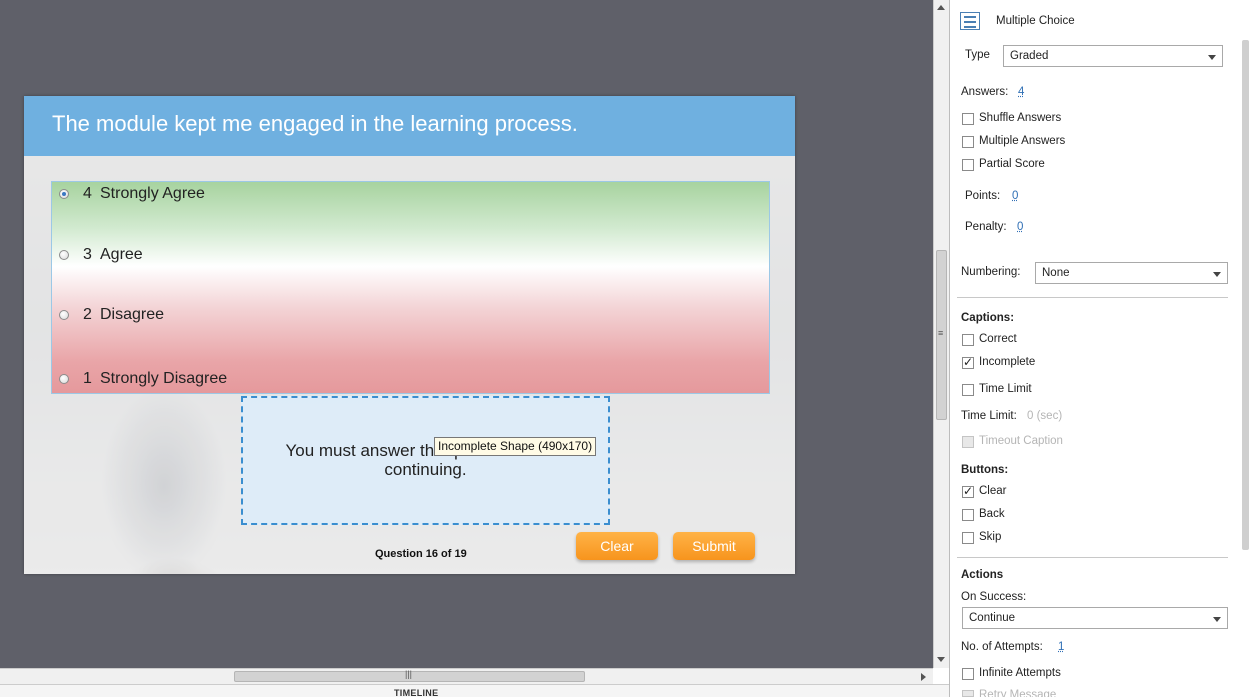 Image resolution: width=1252 pixels, height=698 pixels. I want to click on multiple-choice-icon, so click(970, 21).